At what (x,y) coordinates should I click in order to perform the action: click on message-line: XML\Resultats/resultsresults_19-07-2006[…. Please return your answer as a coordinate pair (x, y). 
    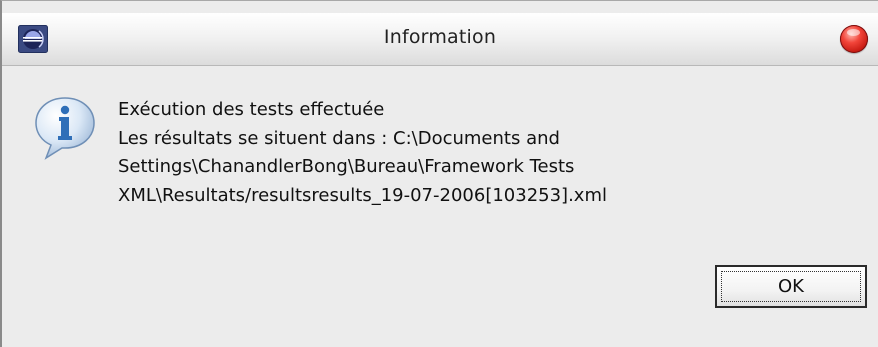
    Looking at the image, I should click on (362, 195).